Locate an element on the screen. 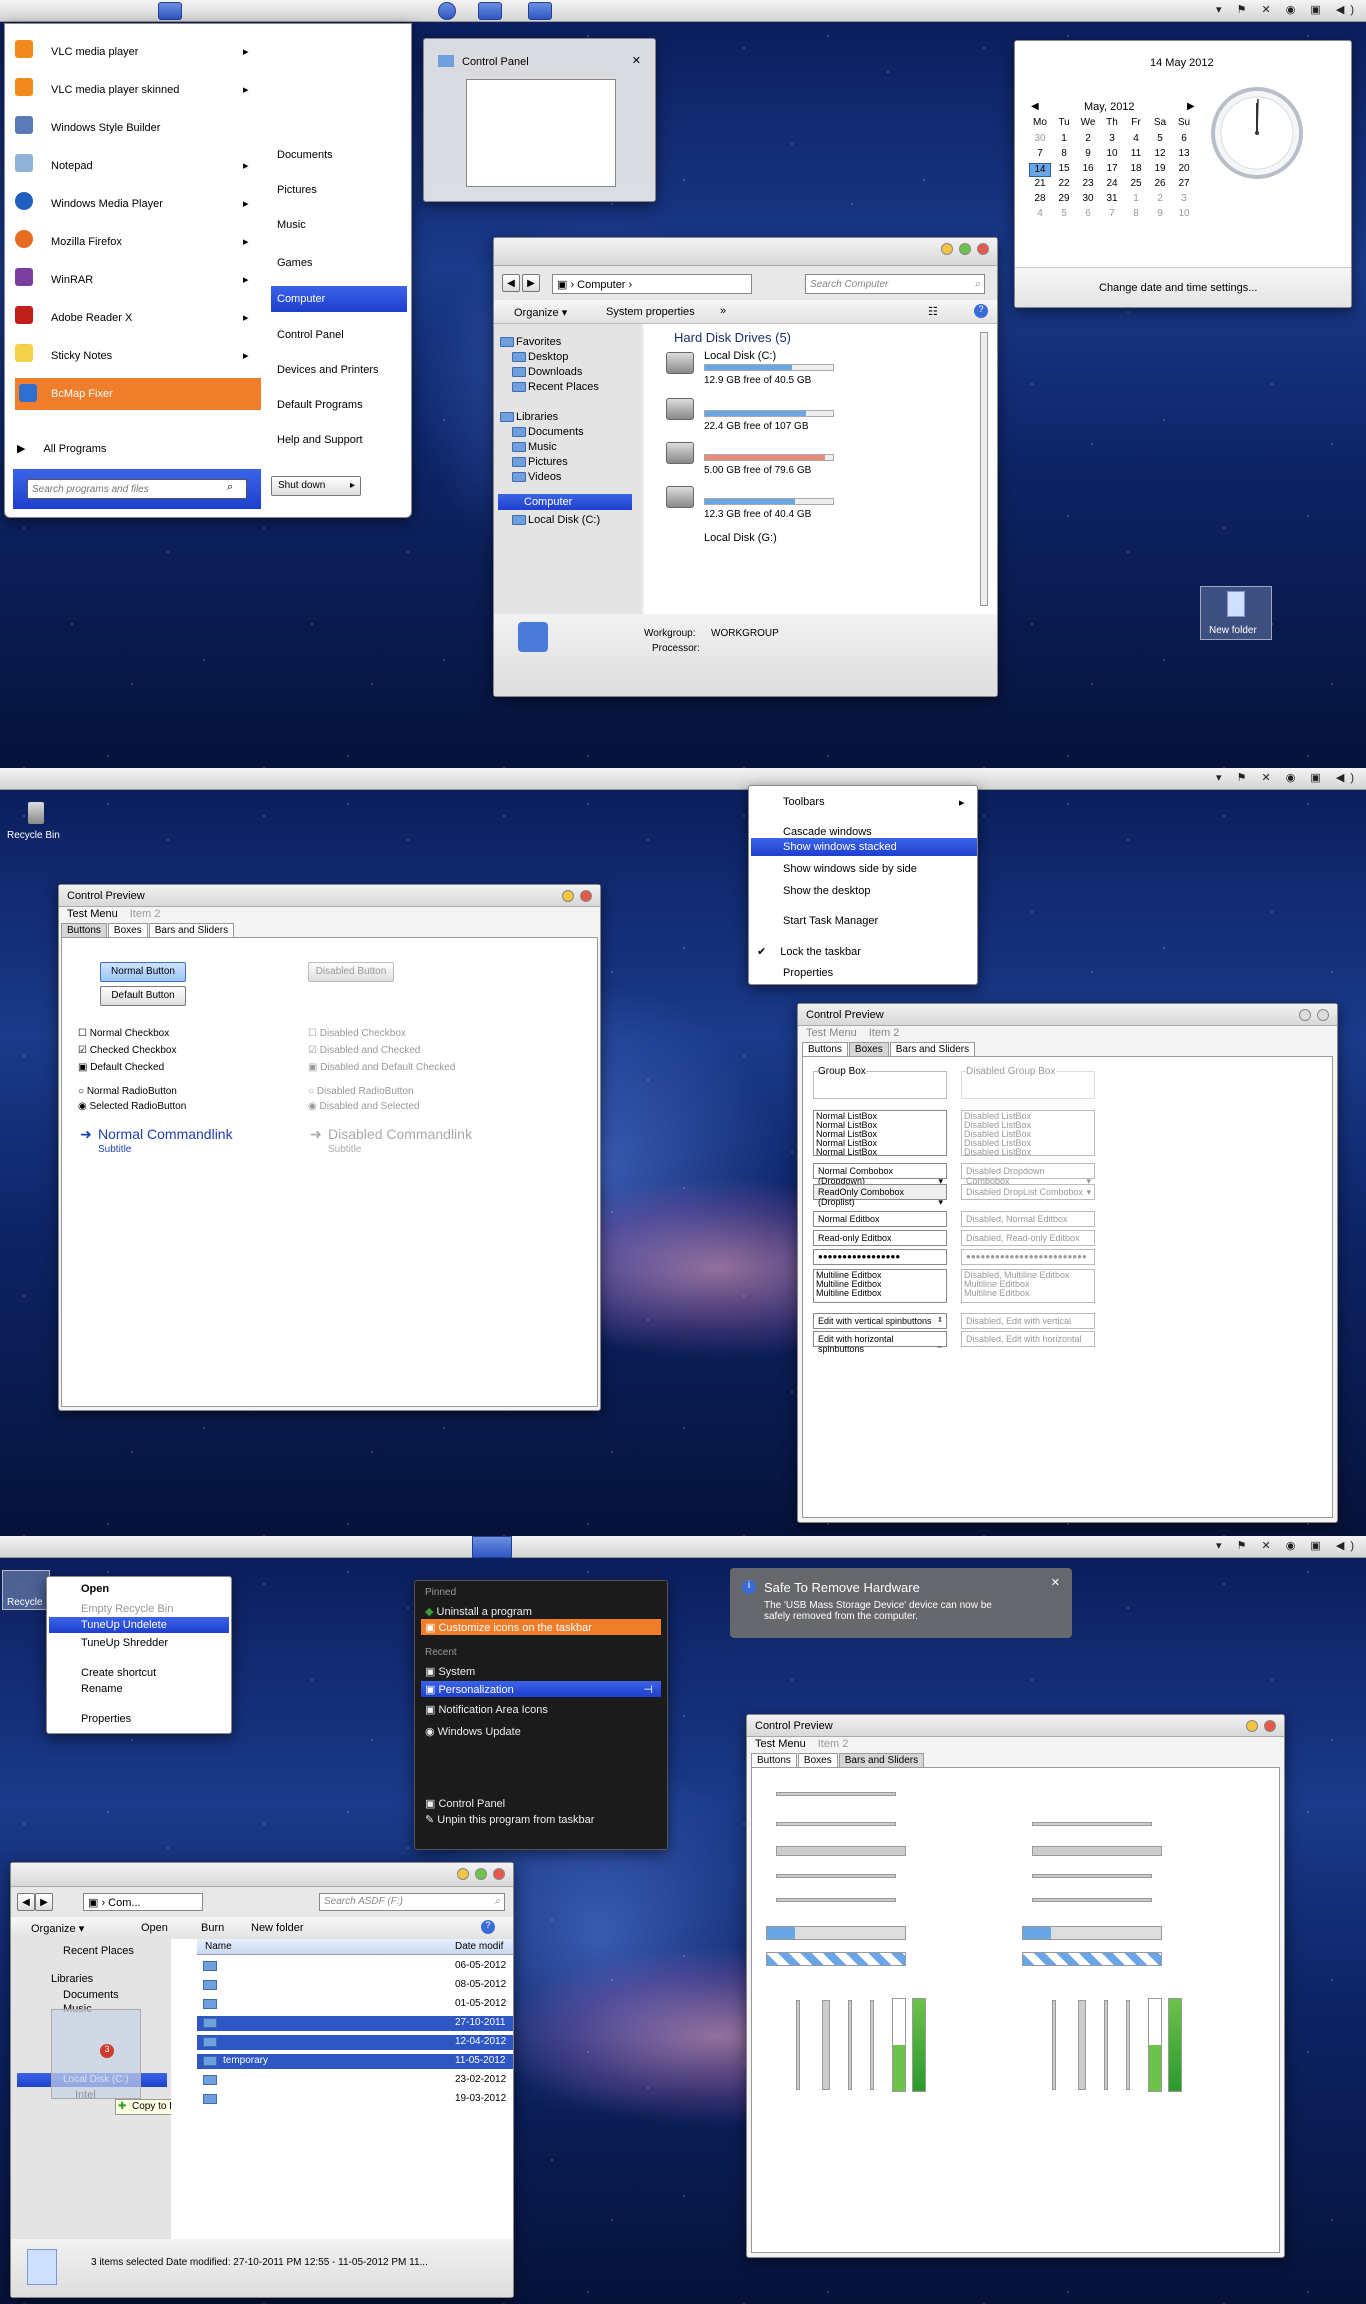  open-button: Open is located at coordinates (154, 1928).